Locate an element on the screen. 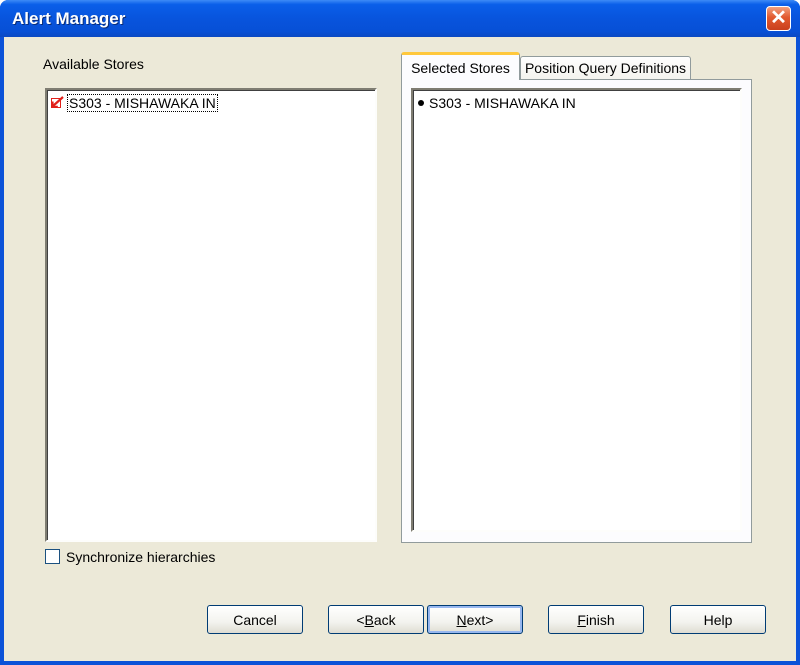  tab-selected-stores: Selected Stores is located at coordinates (460, 66).